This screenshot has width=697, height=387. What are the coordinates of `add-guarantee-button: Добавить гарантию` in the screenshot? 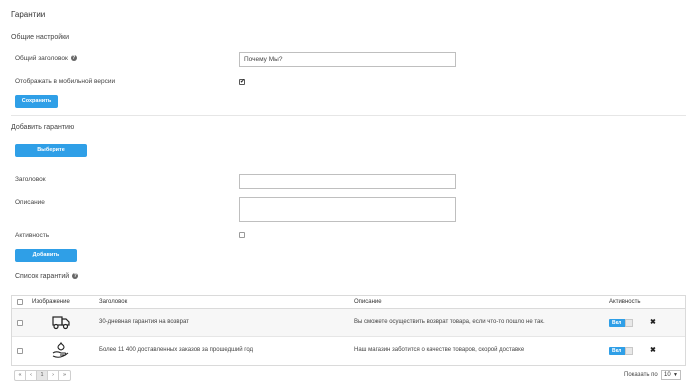 It's located at (46, 260).